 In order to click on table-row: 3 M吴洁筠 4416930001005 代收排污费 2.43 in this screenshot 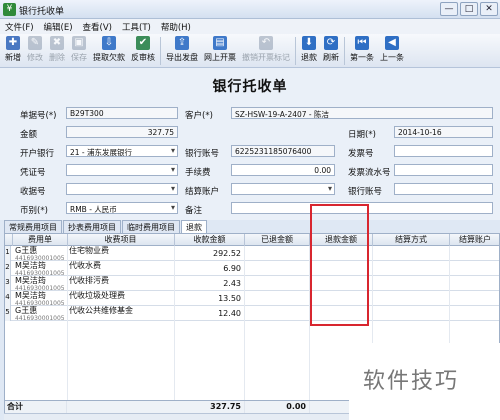, I will do `click(252, 283)`.